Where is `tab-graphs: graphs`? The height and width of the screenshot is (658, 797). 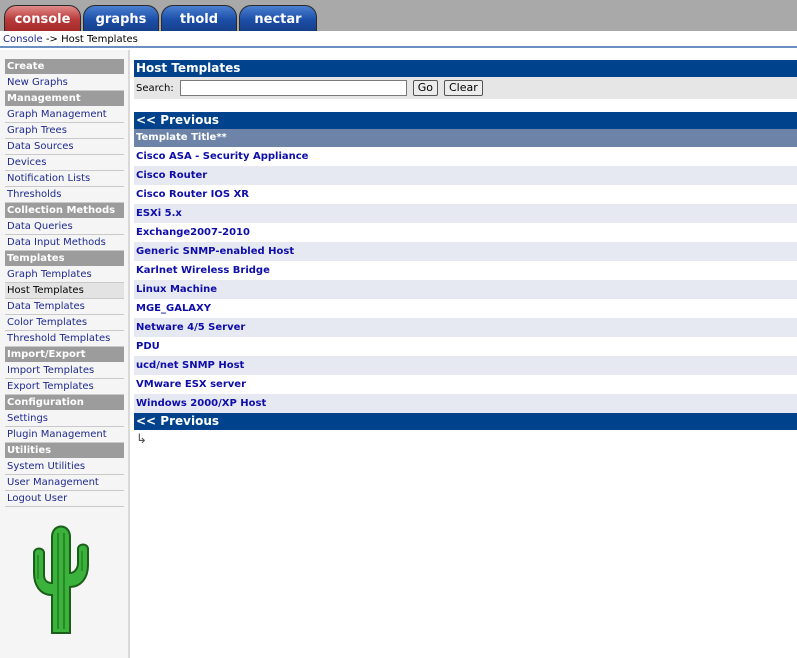 tab-graphs: graphs is located at coordinates (121, 18).